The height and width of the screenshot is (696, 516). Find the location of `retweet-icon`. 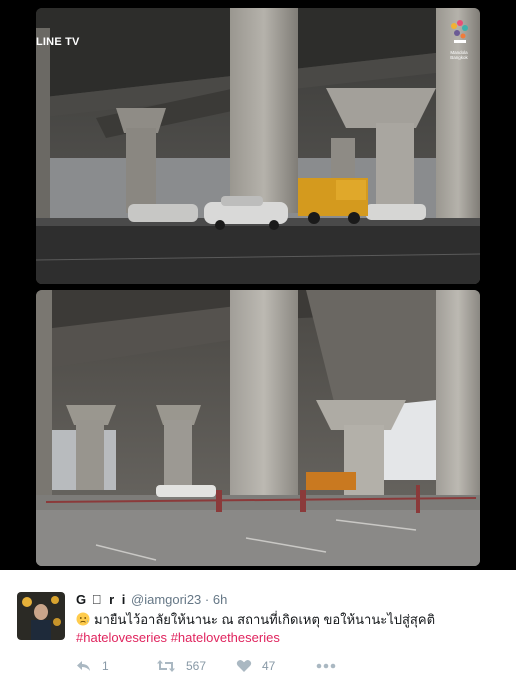

retweet-icon is located at coordinates (166, 666).